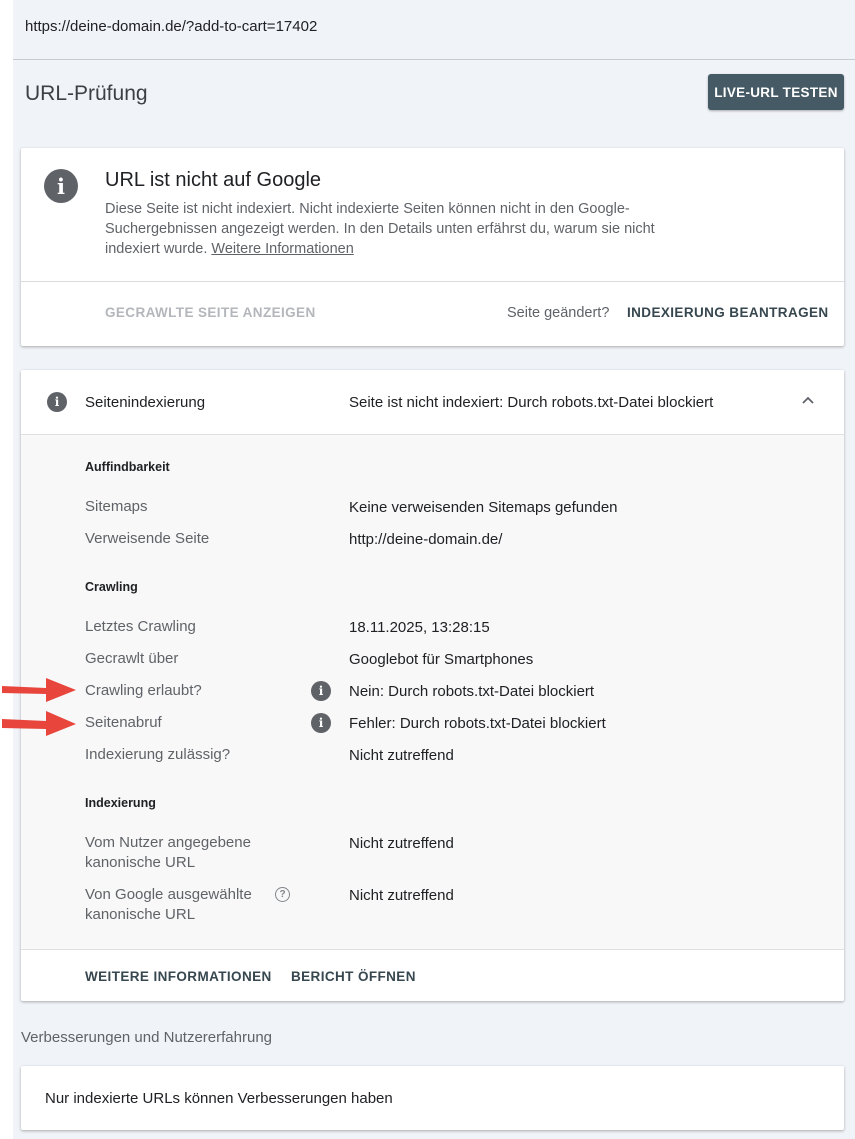  Describe the element at coordinates (6, 569) in the screenshot. I see `left-edge` at that location.